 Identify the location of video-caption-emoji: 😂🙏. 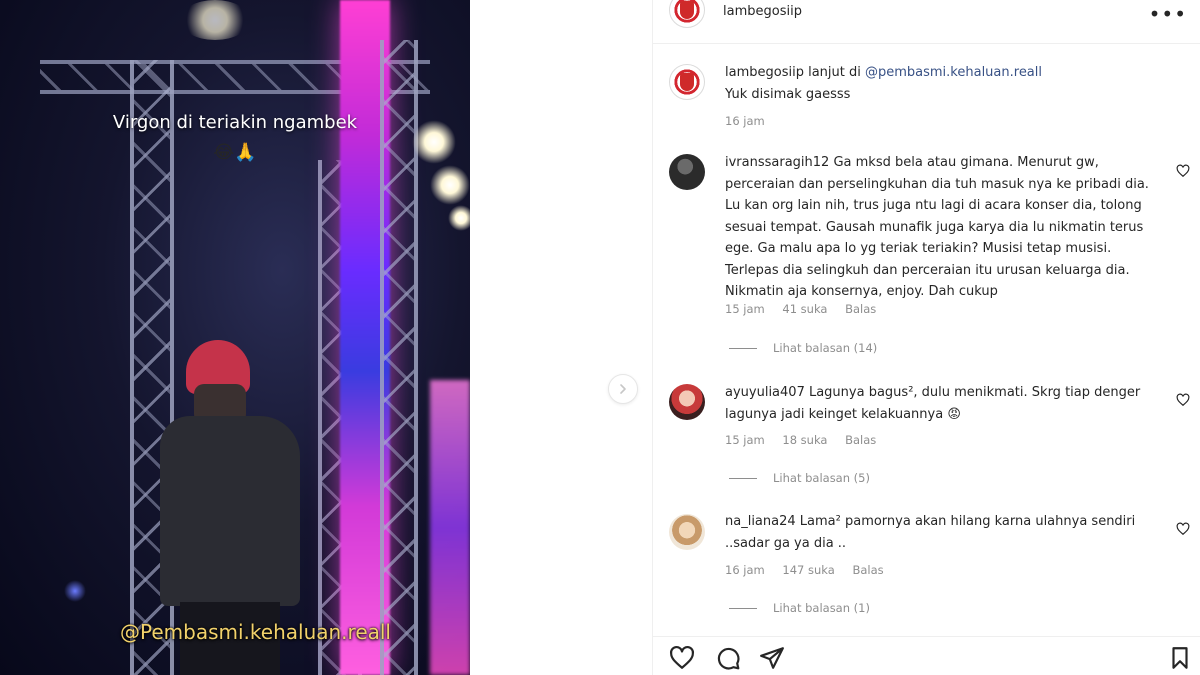
(235, 152).